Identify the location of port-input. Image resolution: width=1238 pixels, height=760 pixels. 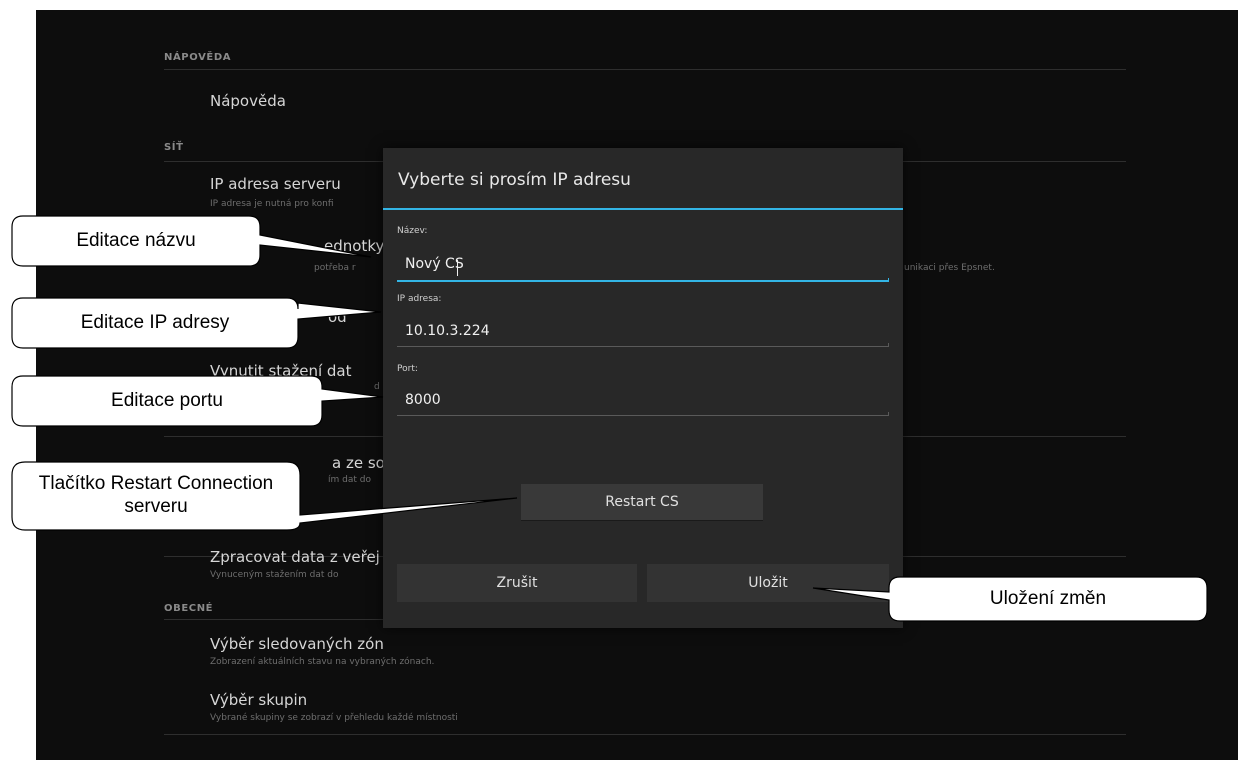
(643, 400).